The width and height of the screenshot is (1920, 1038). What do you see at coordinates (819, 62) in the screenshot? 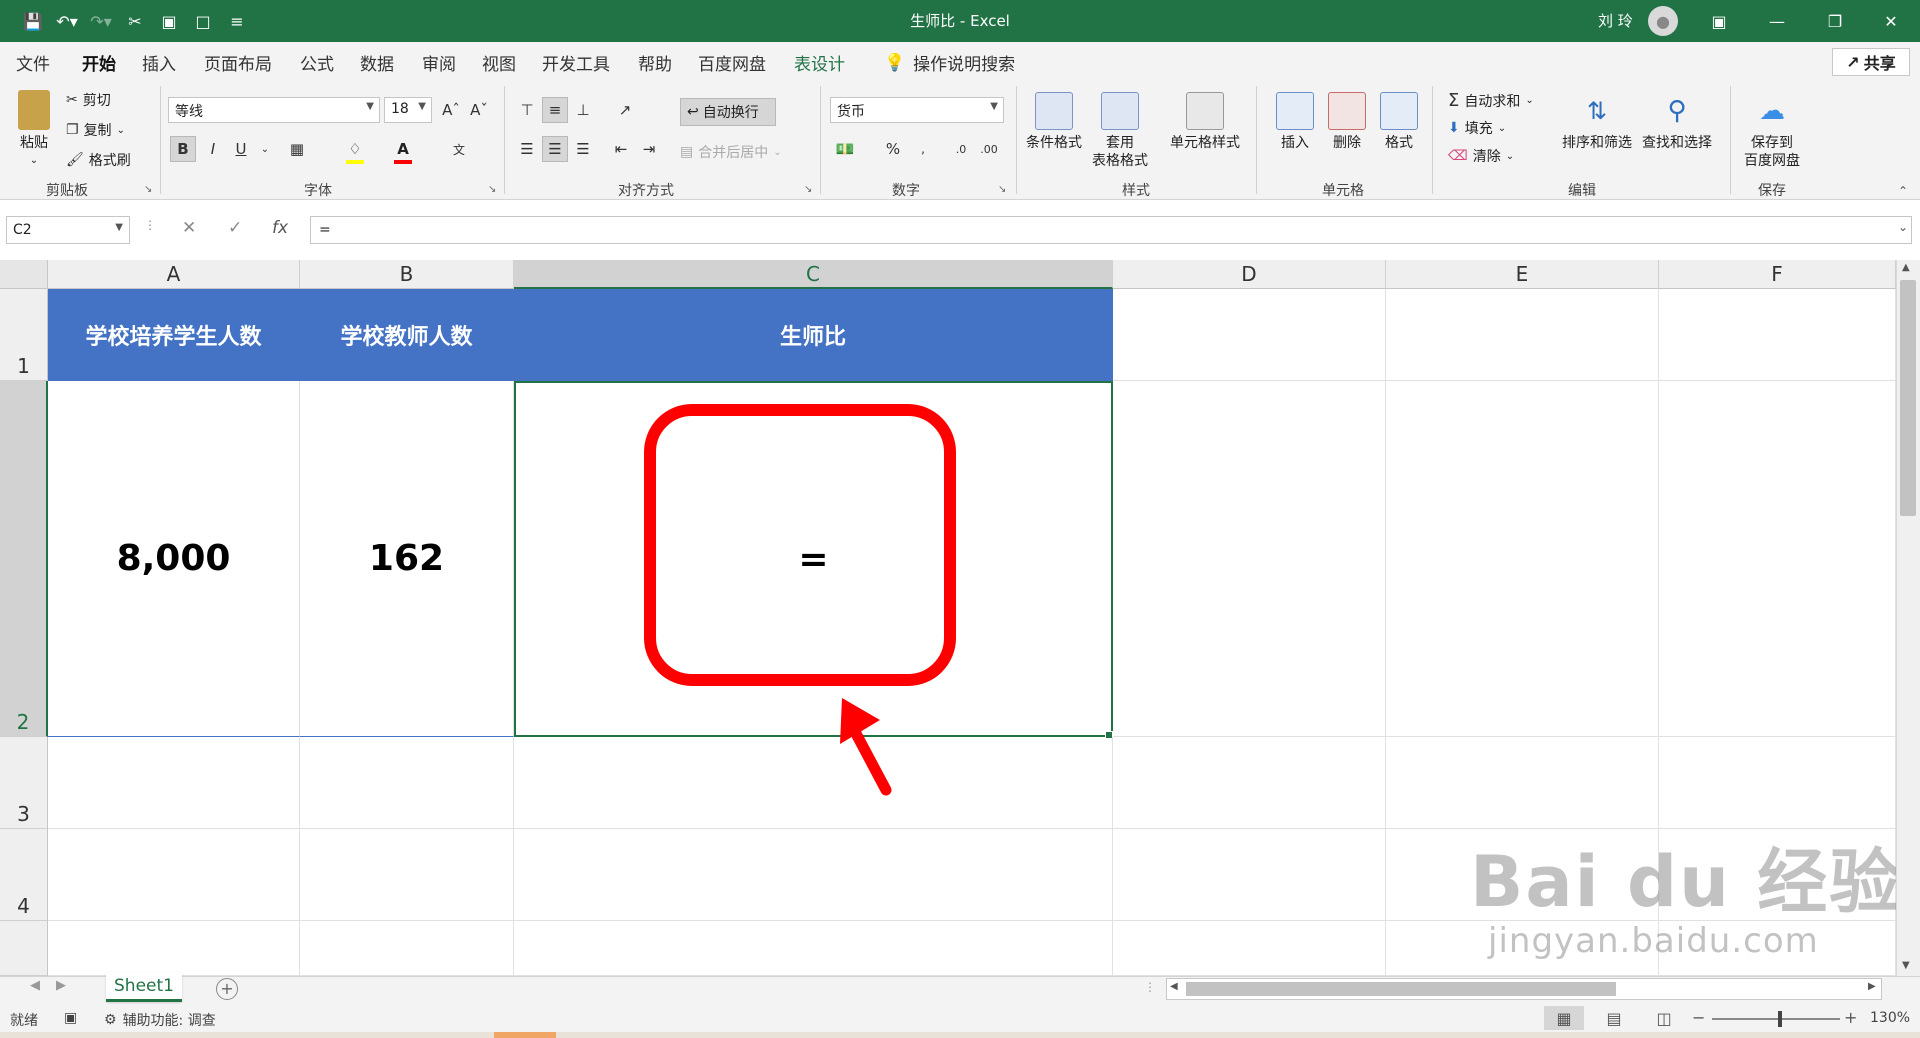
I see `tab-table-design: 表设计` at bounding box center [819, 62].